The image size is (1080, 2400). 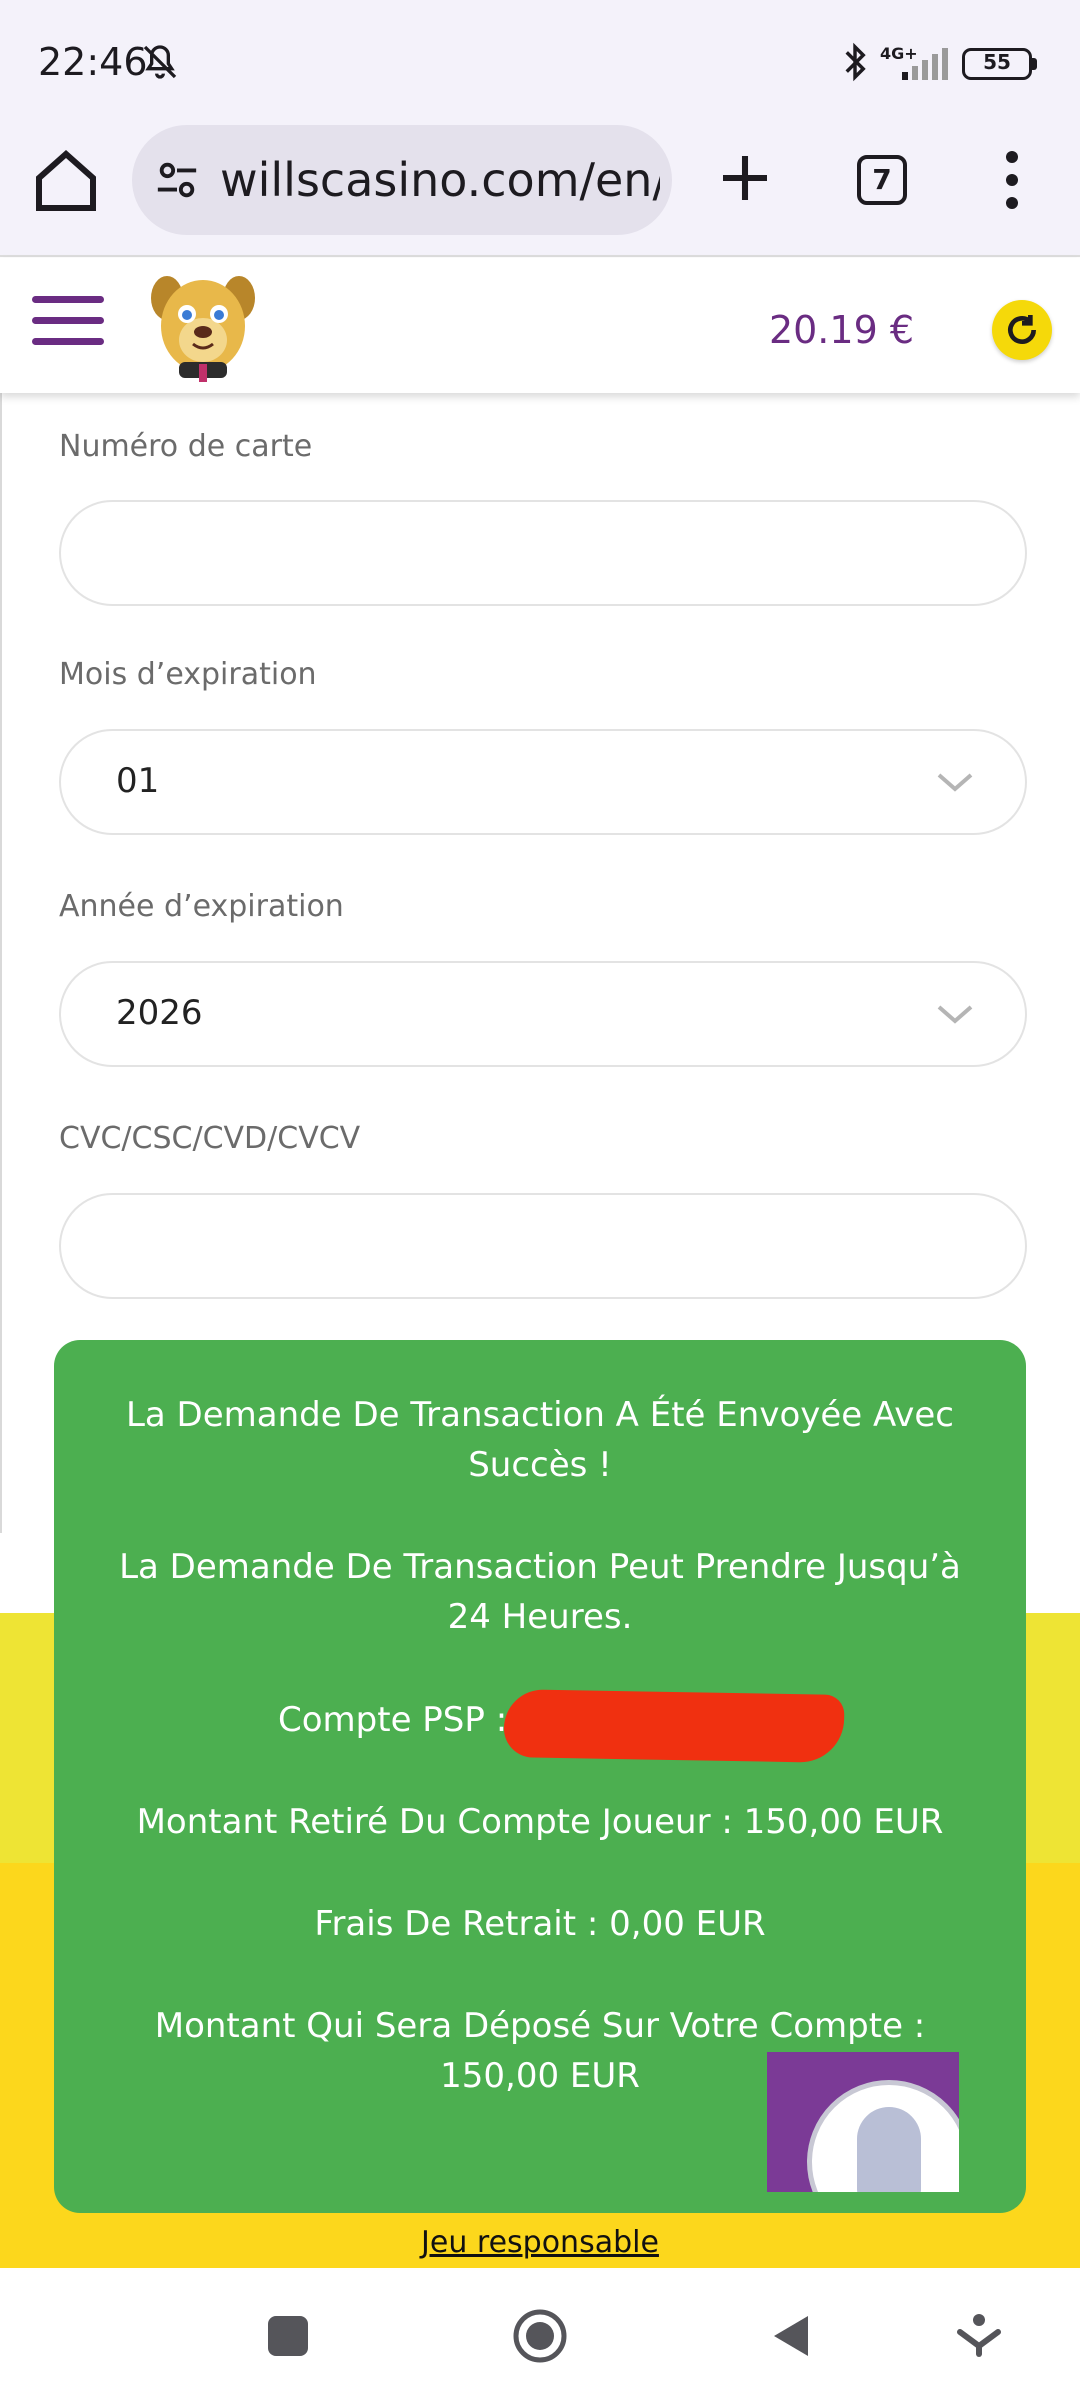 What do you see at coordinates (210, 1138) in the screenshot?
I see `cvc-label: CVC/CSC/CVD/CVCV` at bounding box center [210, 1138].